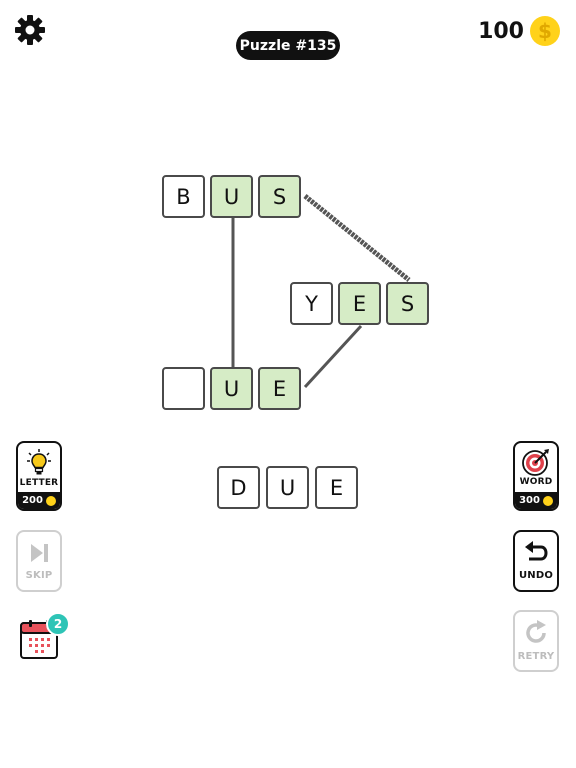 The width and height of the screenshot is (576, 768). I want to click on retry-icon, so click(536, 631).